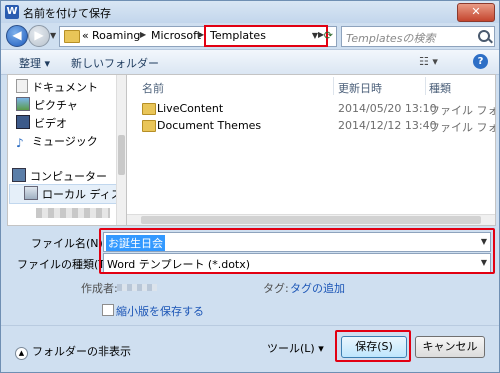 This screenshot has width=500, height=373. I want to click on chevron-up-icon: ▲, so click(21, 353).